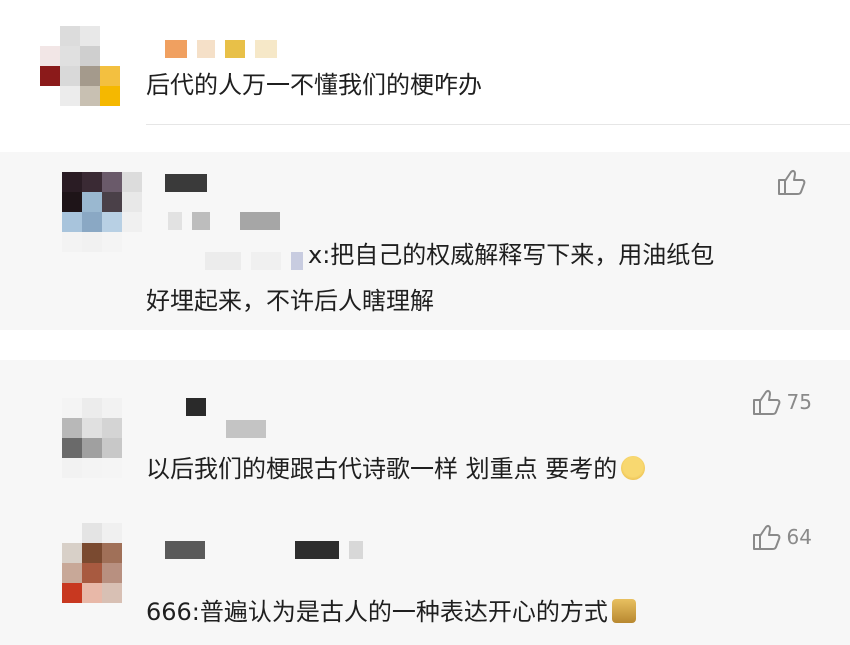 This screenshot has width=850, height=645. I want to click on like-count: 75, so click(799, 402).